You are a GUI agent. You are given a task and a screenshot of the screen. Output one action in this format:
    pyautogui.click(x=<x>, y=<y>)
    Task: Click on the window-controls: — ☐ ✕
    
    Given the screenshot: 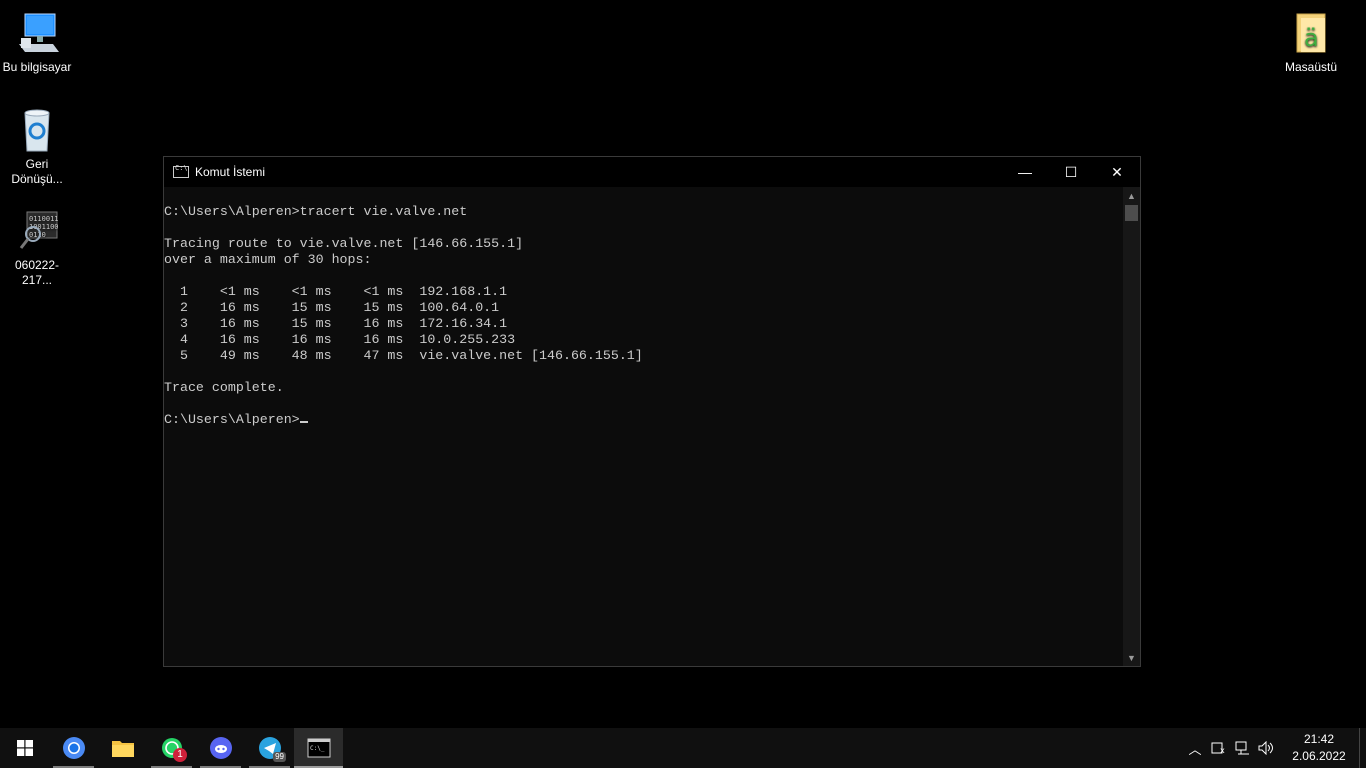 What is the action you would take?
    pyautogui.click(x=1071, y=172)
    